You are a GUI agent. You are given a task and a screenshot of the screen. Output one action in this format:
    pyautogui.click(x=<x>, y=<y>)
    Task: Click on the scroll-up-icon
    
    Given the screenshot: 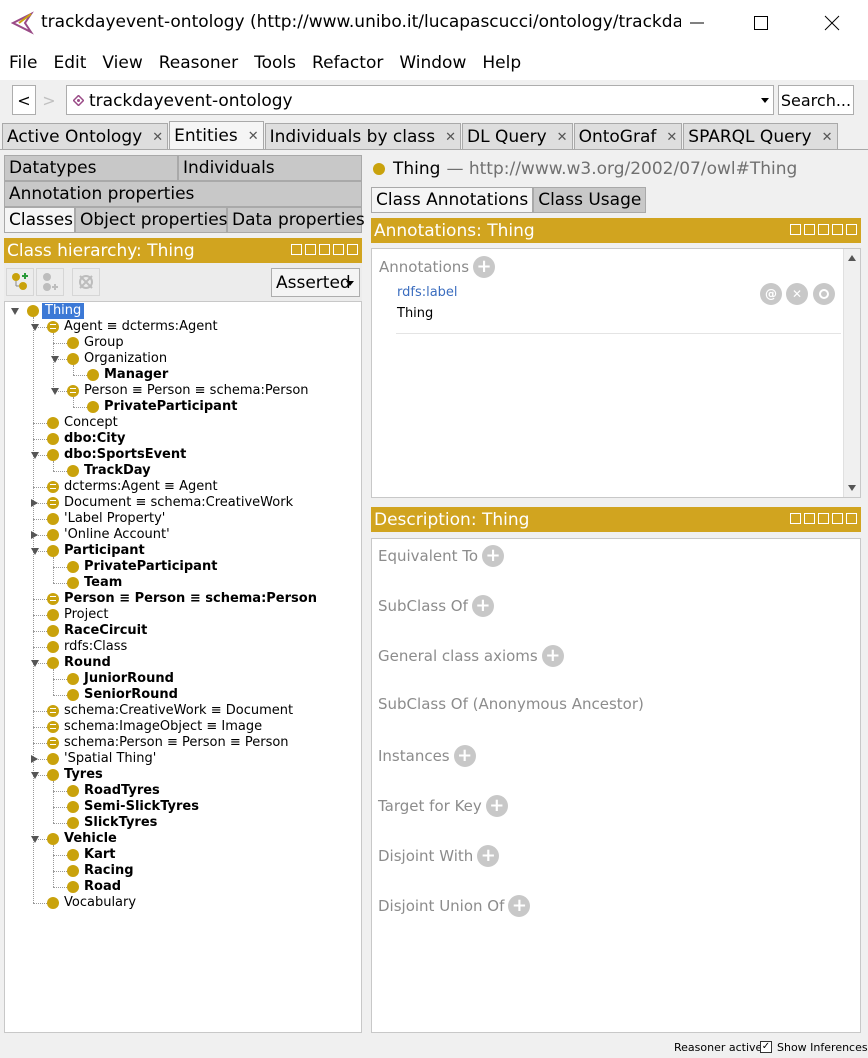 What is the action you would take?
    pyautogui.click(x=852, y=258)
    